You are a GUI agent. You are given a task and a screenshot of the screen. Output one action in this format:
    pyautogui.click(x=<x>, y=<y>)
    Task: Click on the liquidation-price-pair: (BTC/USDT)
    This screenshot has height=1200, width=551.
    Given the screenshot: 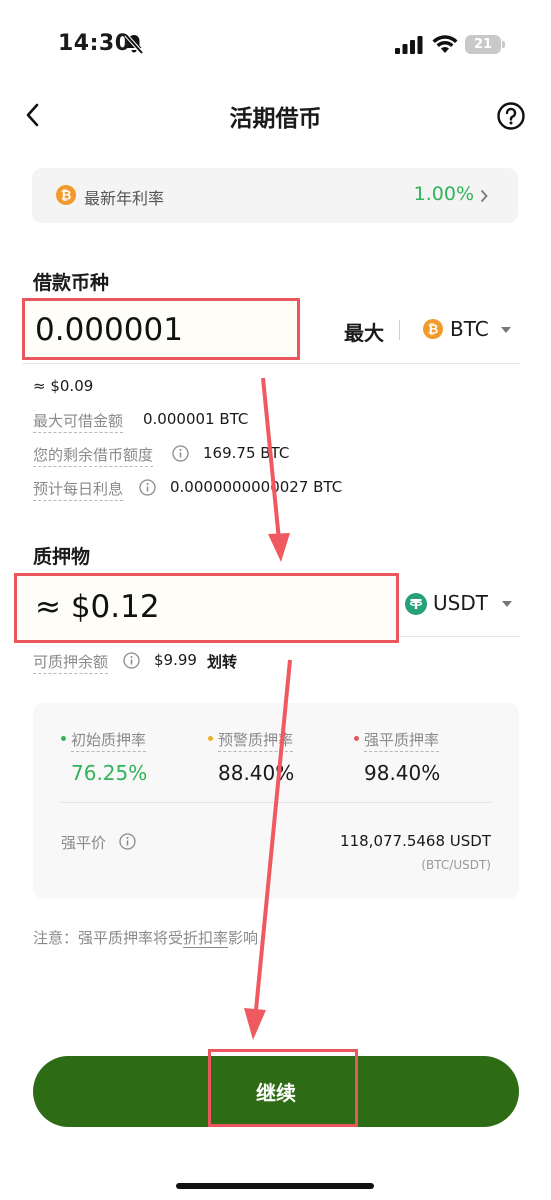 What is the action you would take?
    pyautogui.click(x=456, y=865)
    